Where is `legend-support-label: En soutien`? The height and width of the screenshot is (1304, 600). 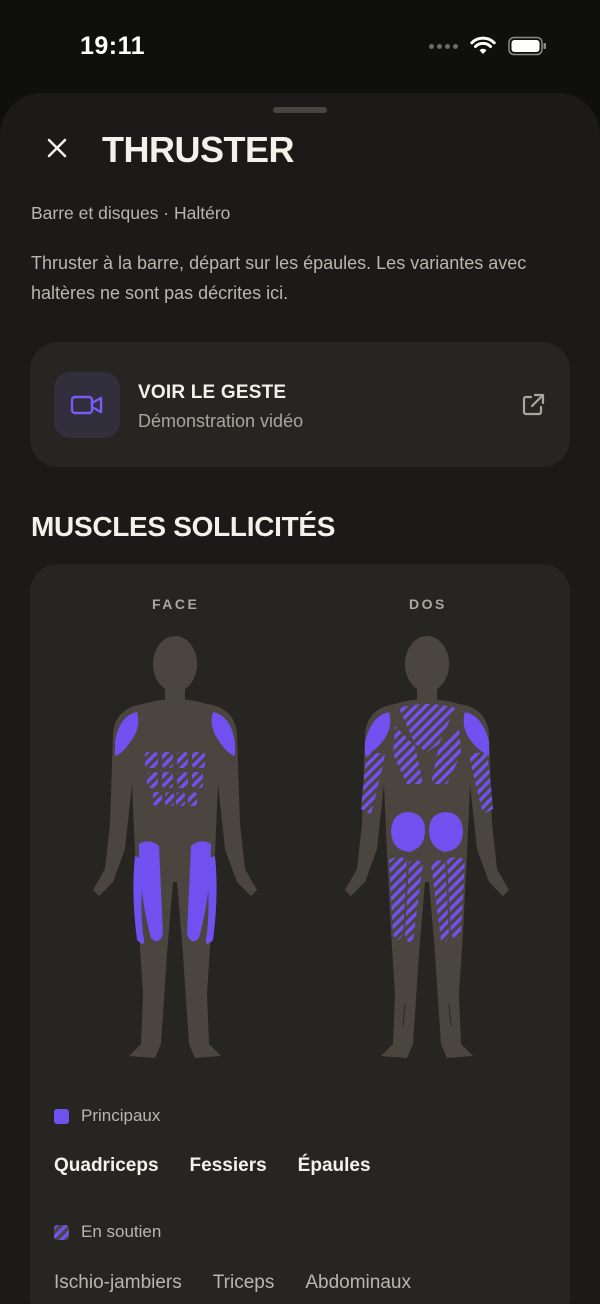
legend-support-label: En soutien is located at coordinates (121, 1231).